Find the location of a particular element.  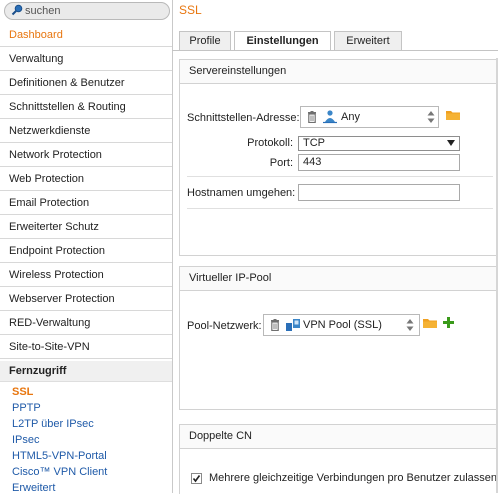

search-box is located at coordinates (87, 11).